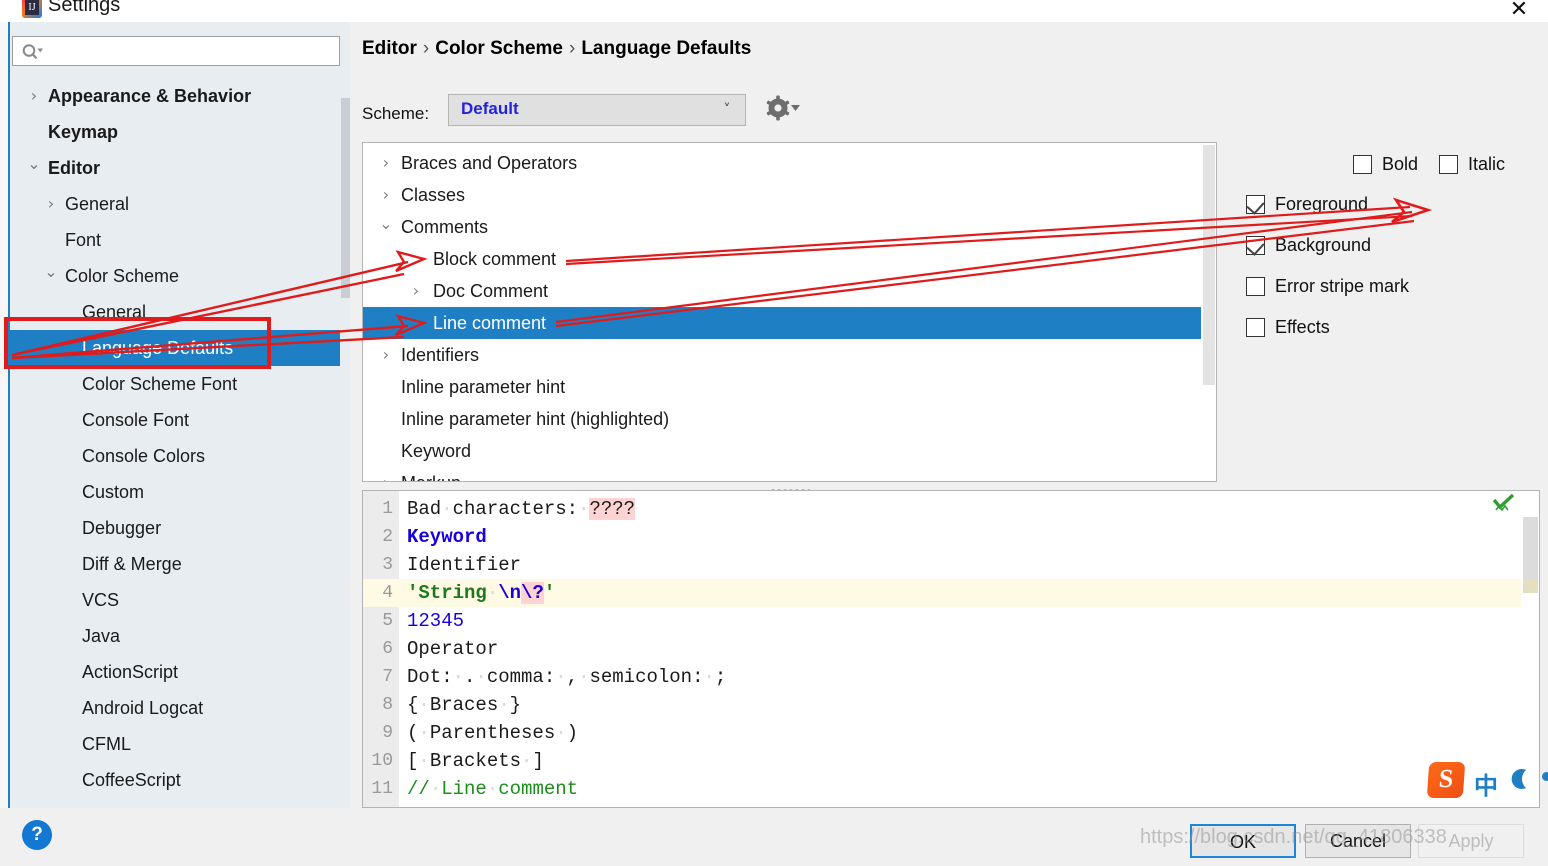 Image resolution: width=1548 pixels, height=866 pixels. Describe the element at coordinates (1519, 12) in the screenshot. I see `close-icon: ✕` at that location.